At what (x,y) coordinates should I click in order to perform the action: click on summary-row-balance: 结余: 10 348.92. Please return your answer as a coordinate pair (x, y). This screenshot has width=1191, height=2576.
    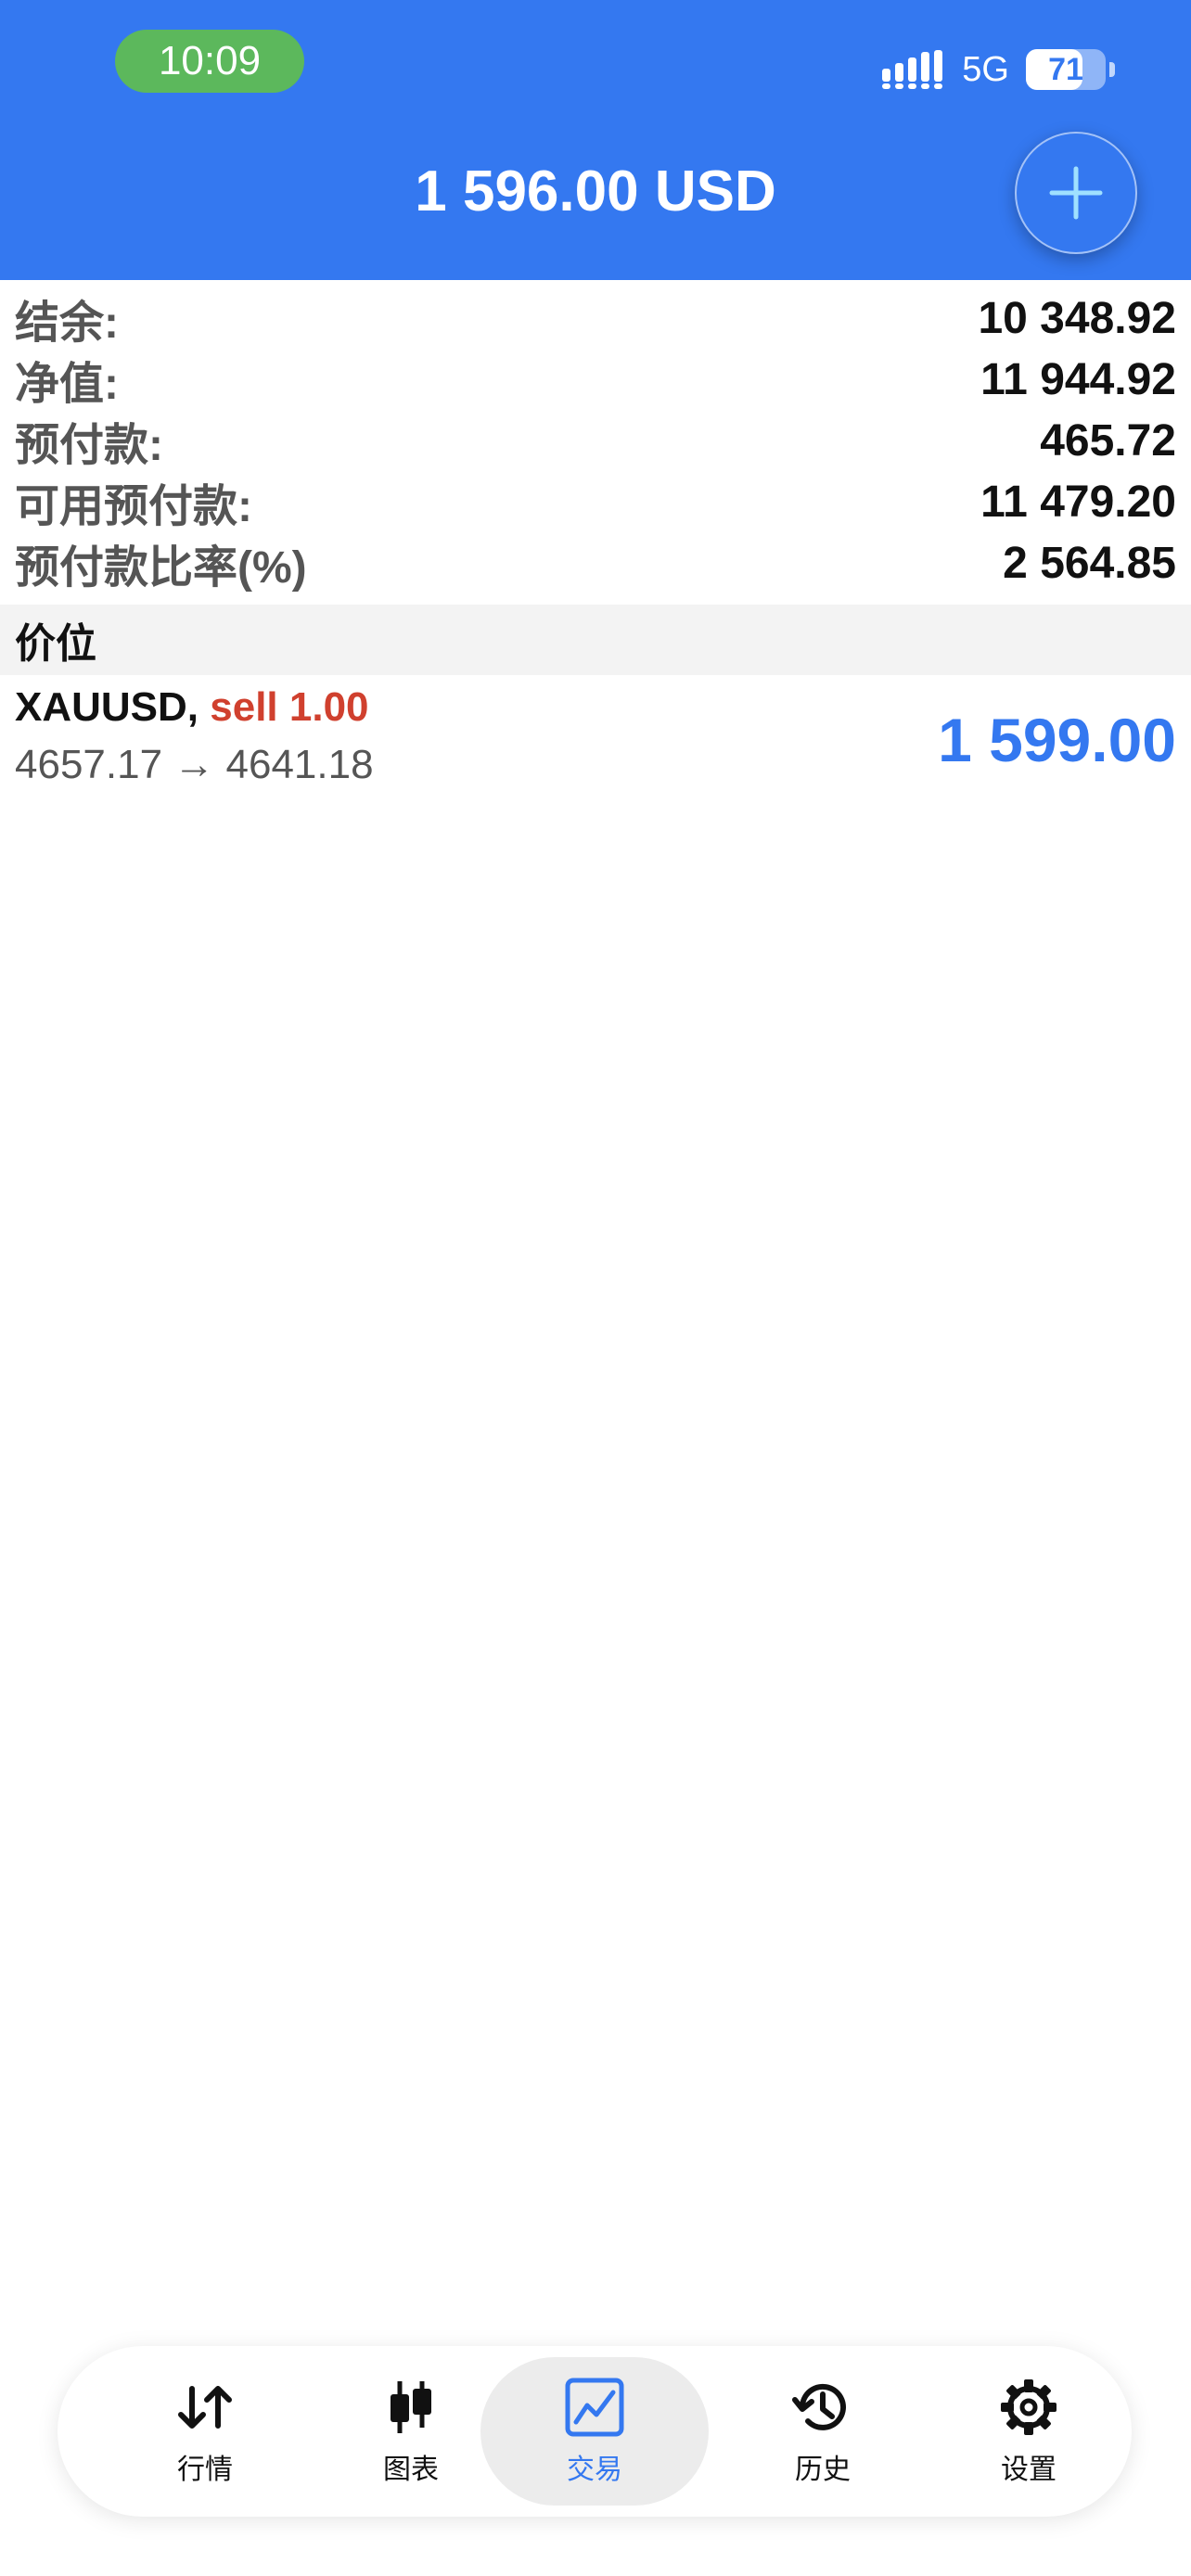
    Looking at the image, I should click on (595, 318).